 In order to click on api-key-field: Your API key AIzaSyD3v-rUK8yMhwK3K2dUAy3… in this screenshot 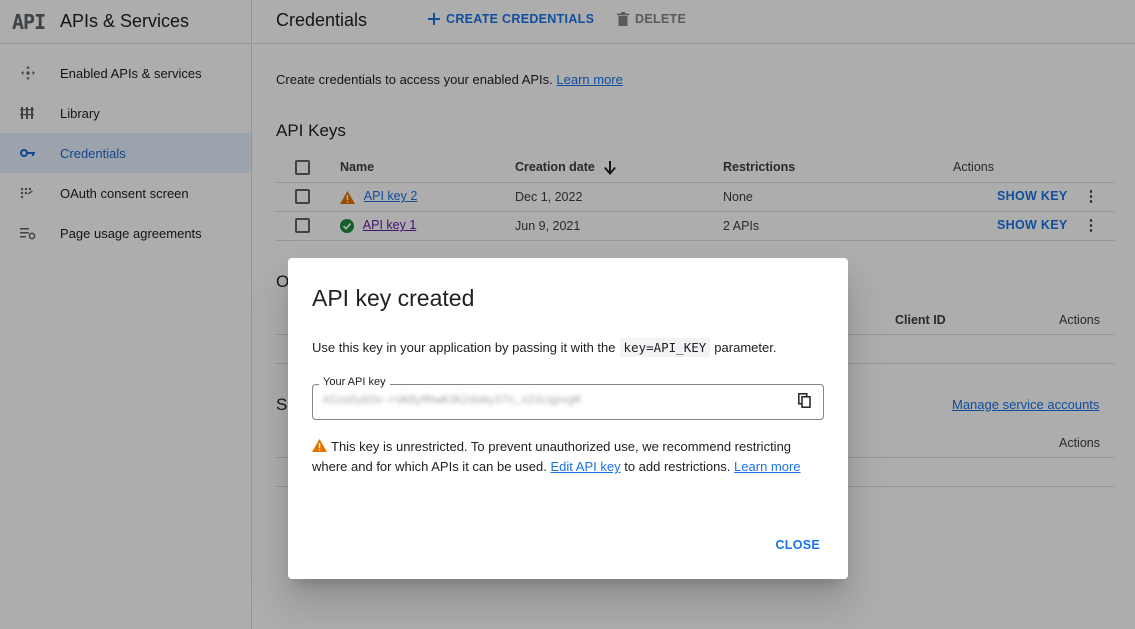, I will do `click(568, 398)`.